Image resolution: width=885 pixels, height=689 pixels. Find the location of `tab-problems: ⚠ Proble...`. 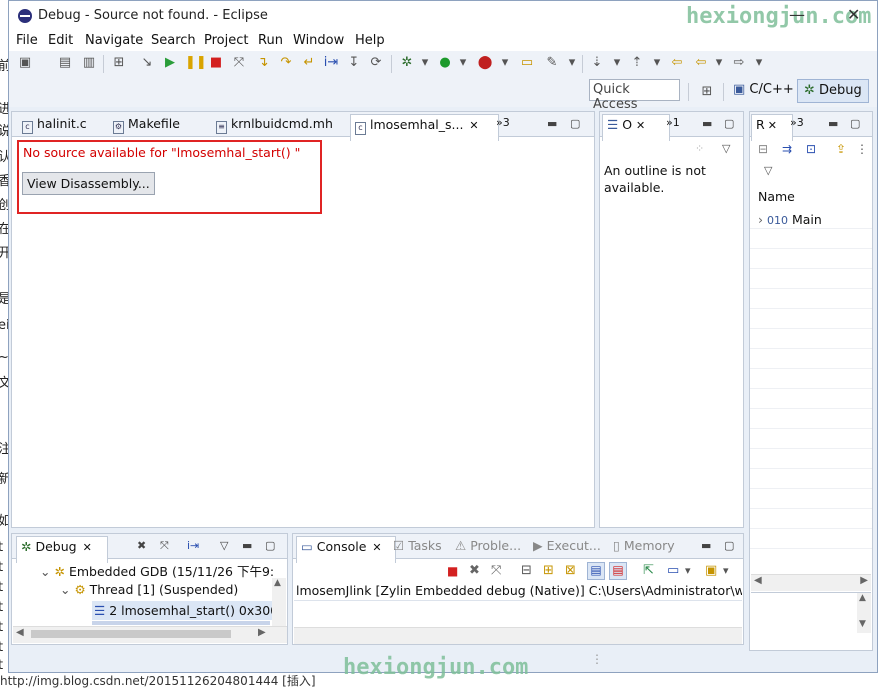

tab-problems: ⚠ Proble... is located at coordinates (488, 549).